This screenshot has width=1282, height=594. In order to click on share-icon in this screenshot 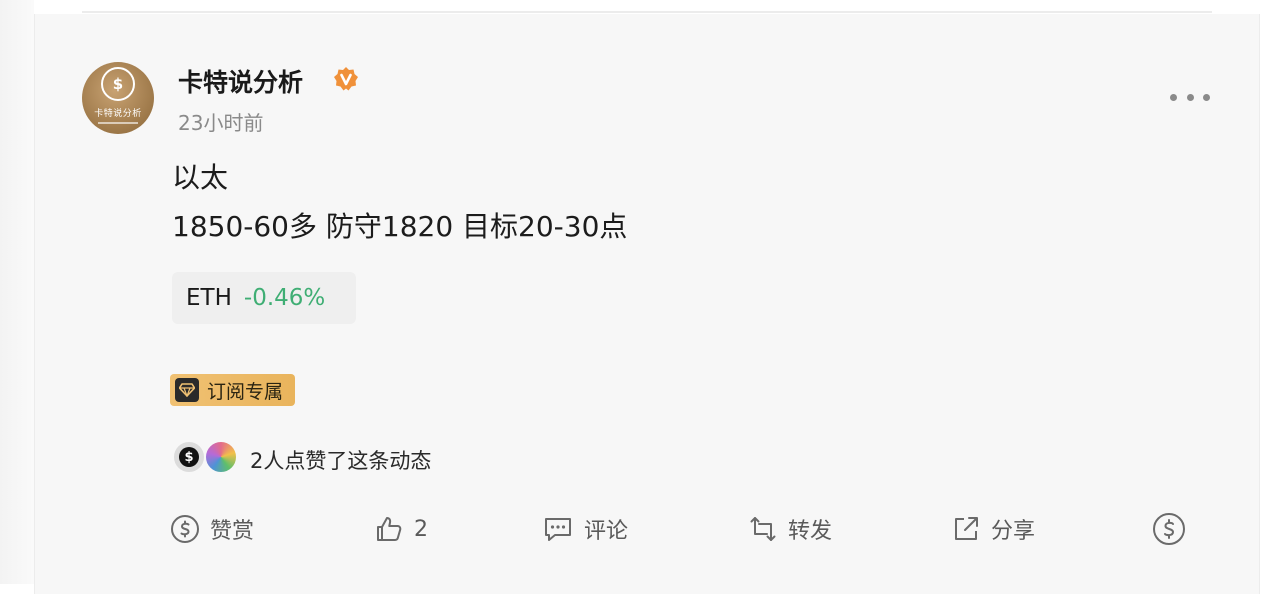, I will do `click(966, 528)`.